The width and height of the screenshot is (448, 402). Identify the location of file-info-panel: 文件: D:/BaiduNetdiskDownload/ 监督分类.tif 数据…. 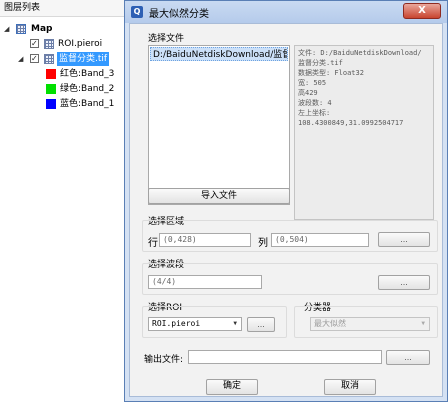
(364, 132).